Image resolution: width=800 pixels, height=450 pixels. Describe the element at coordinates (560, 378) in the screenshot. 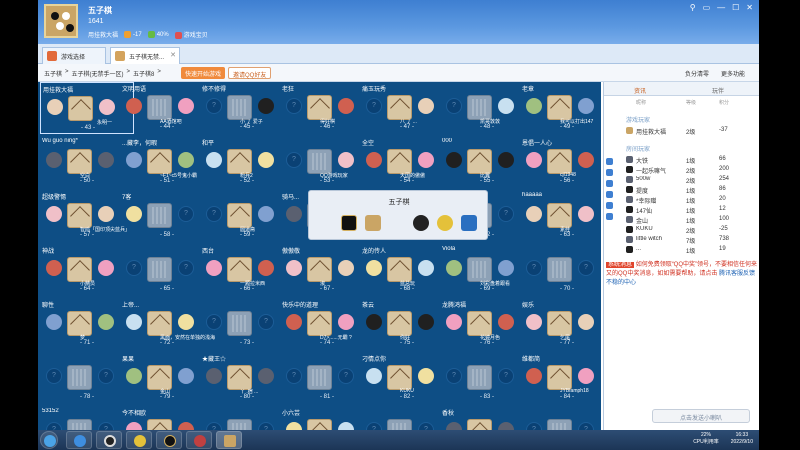

I see `game-table: 维都简 - 84 - JYBIamph18` at that location.